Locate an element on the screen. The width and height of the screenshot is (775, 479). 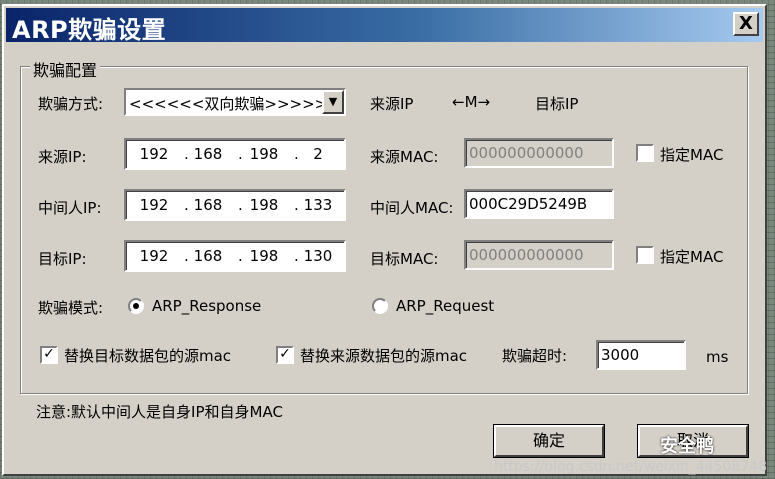
timeout-label: 欺骗超时: is located at coordinates (535, 356).